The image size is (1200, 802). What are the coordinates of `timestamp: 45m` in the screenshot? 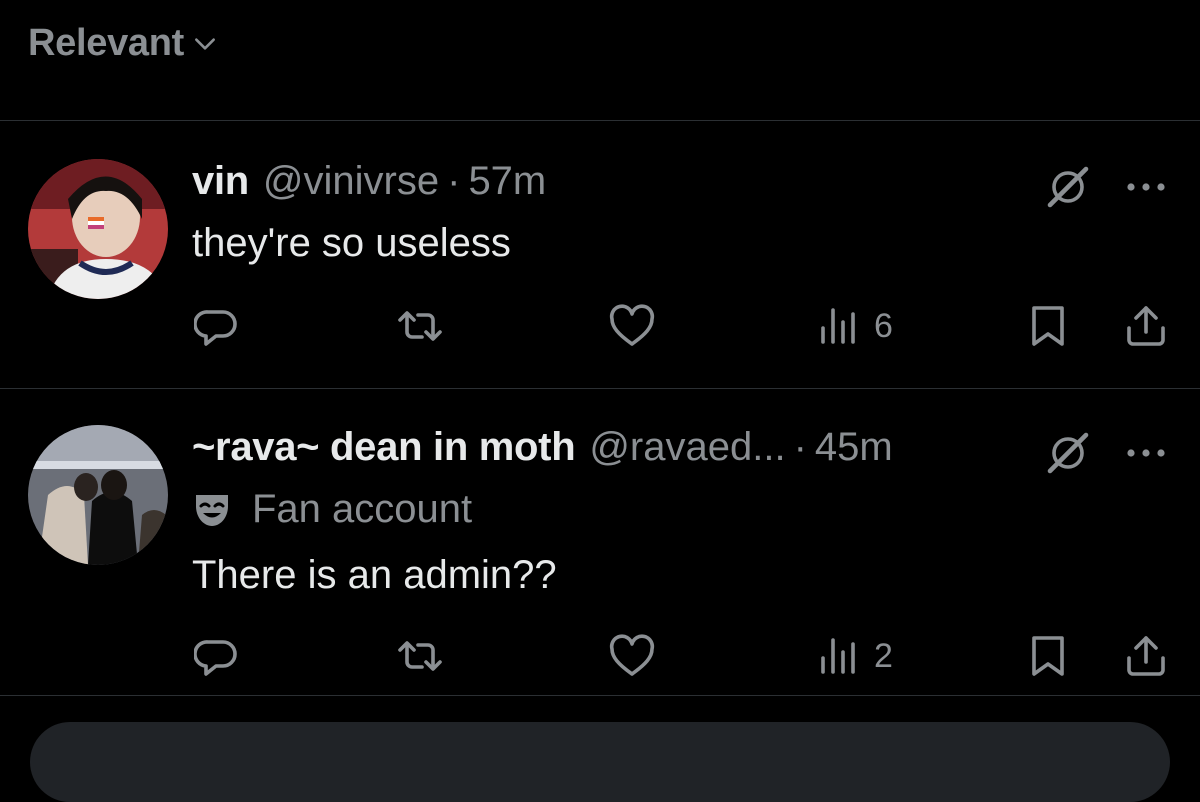 It's located at (854, 447).